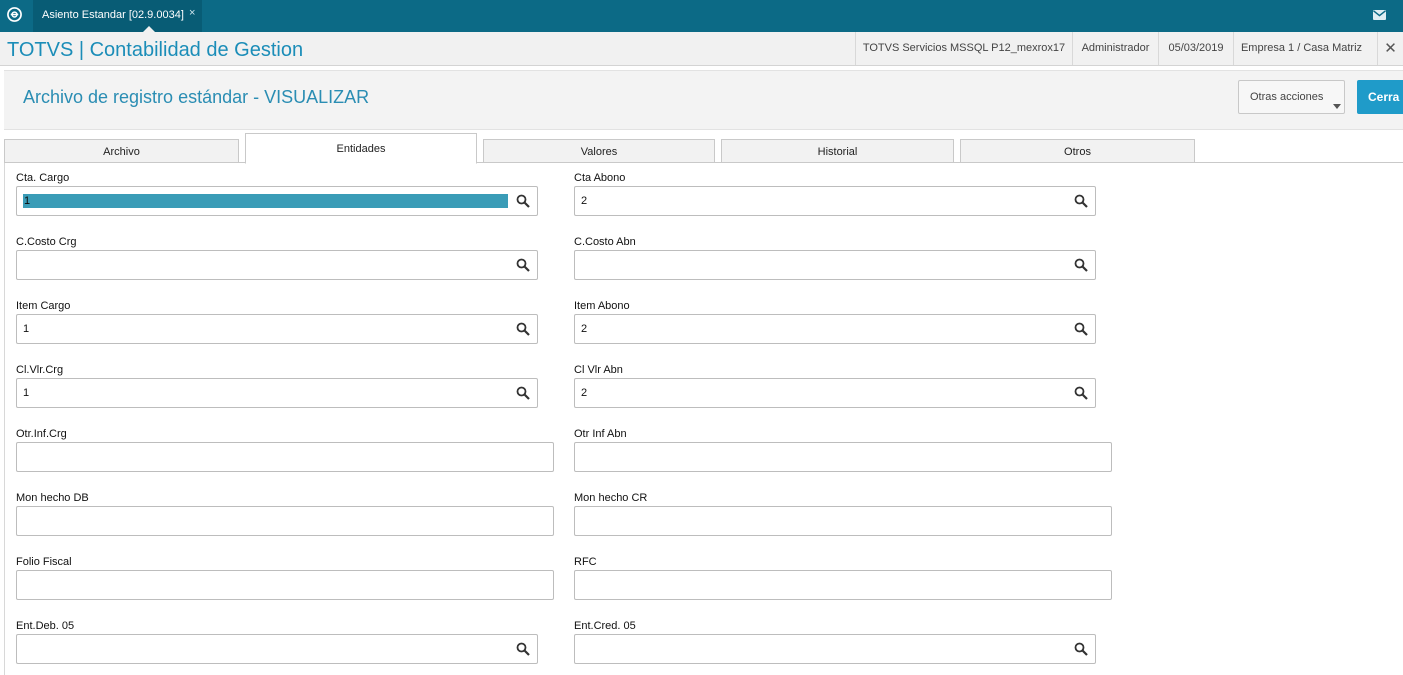 The image size is (1403, 675). What do you see at coordinates (843, 521) in the screenshot?
I see `mon-hecho-cr-field` at bounding box center [843, 521].